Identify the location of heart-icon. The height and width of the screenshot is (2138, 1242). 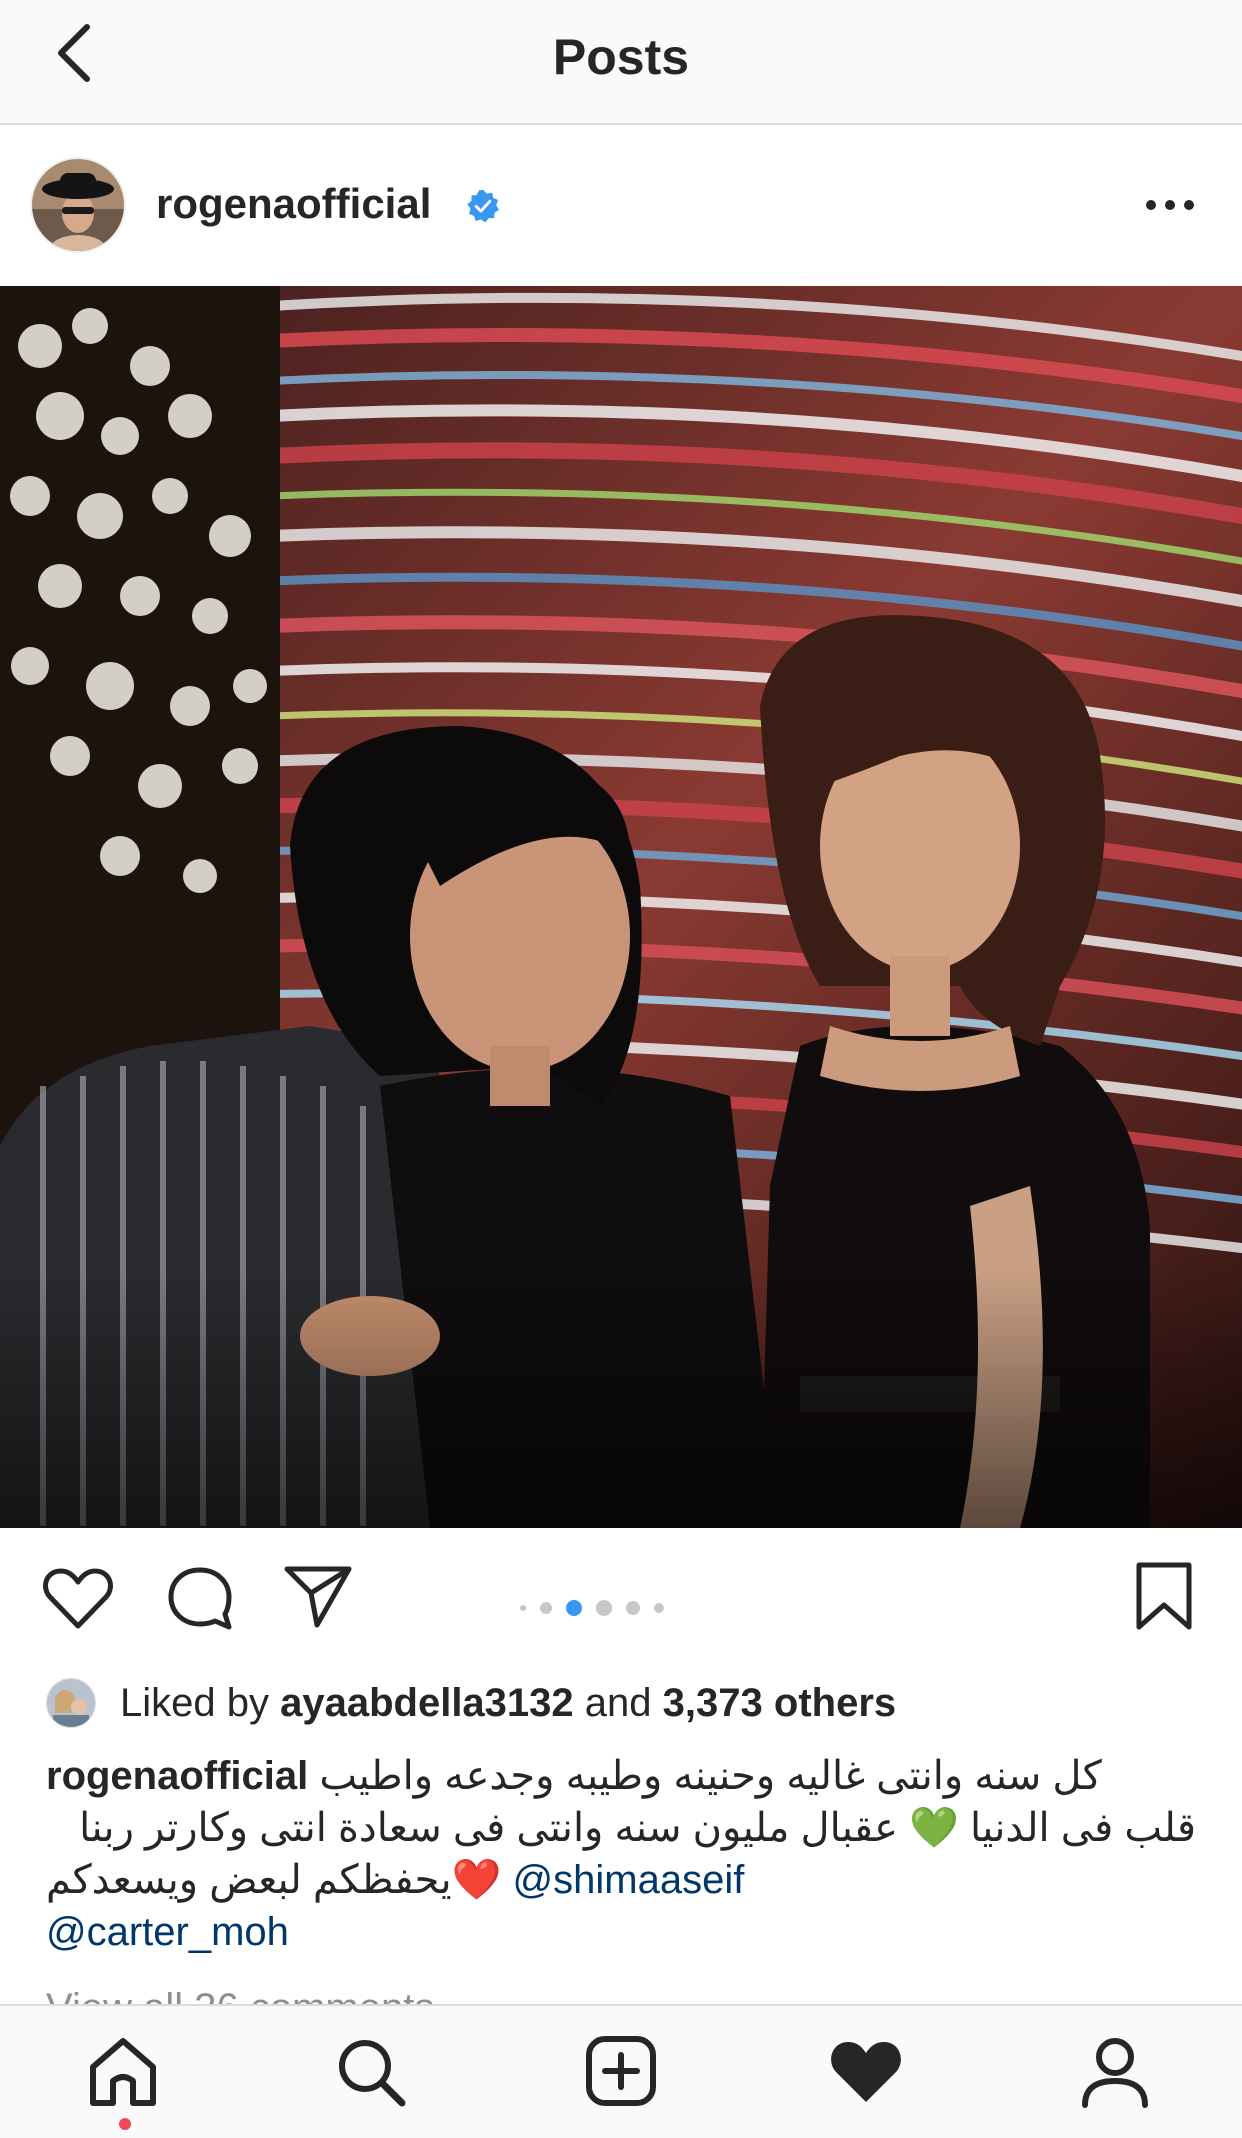
(78, 1598).